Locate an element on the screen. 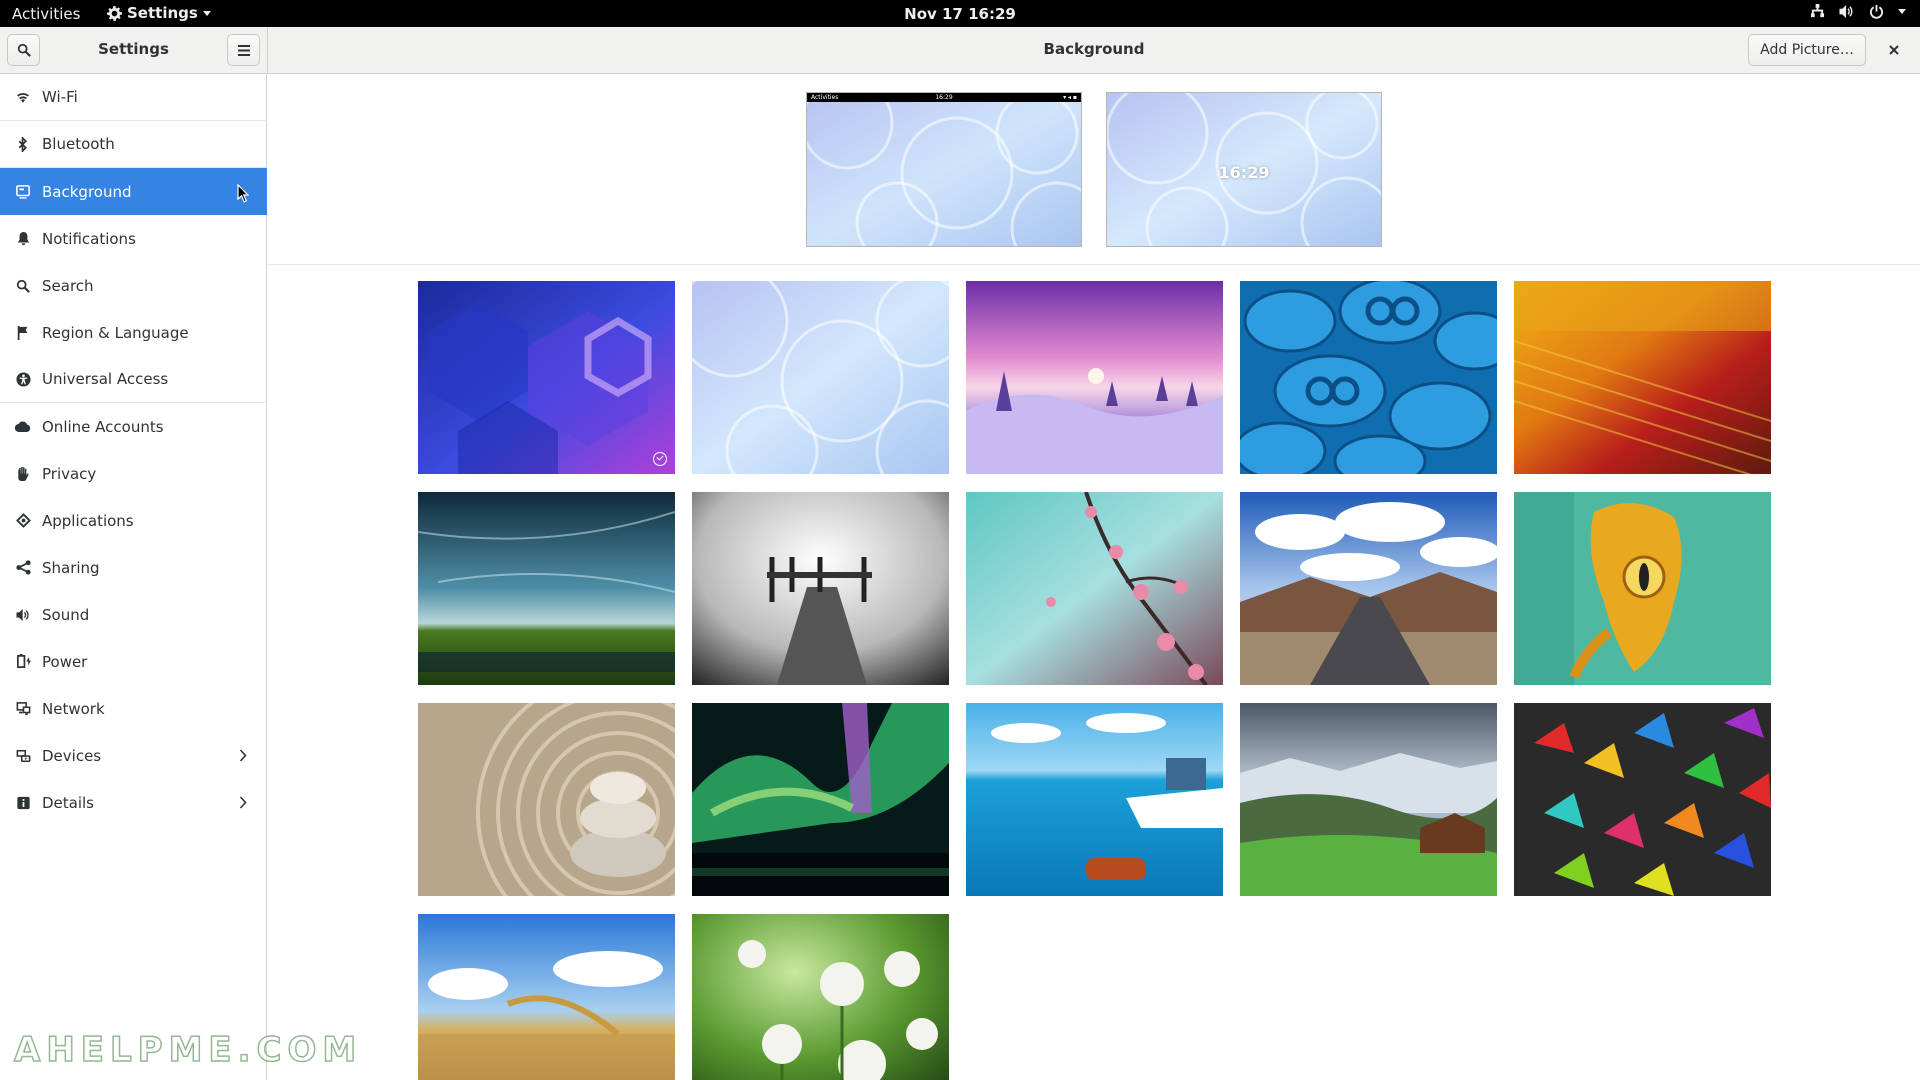 The image size is (1920, 1080). sidebar-item-label: Bluetooth is located at coordinates (78, 144).